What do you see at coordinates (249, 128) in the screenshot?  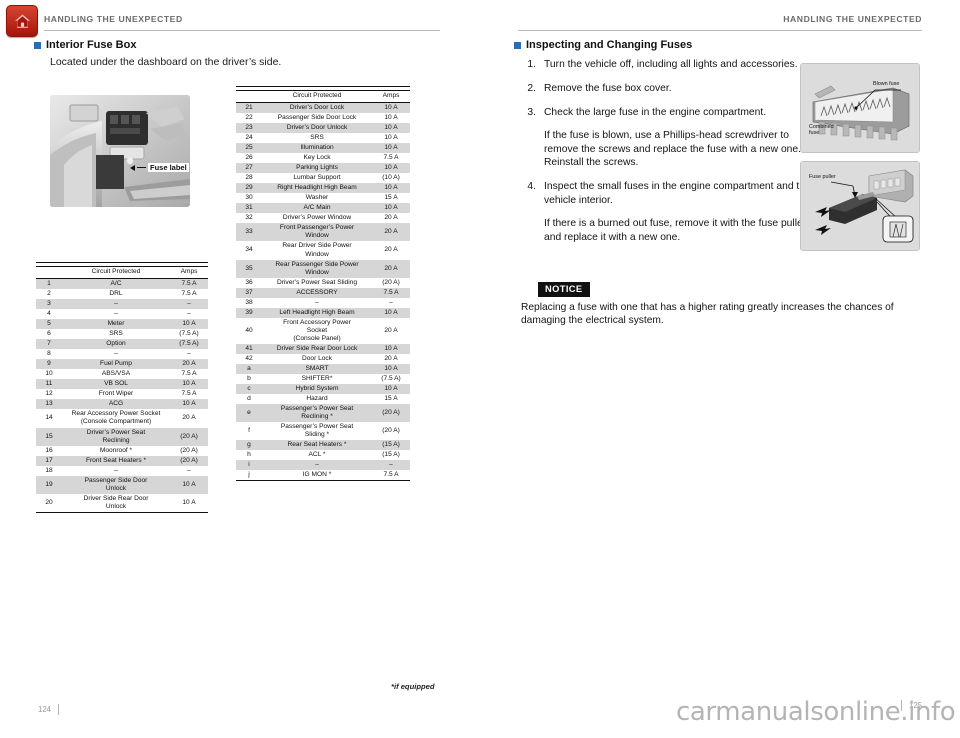 I see `table-cell-no: 23` at bounding box center [249, 128].